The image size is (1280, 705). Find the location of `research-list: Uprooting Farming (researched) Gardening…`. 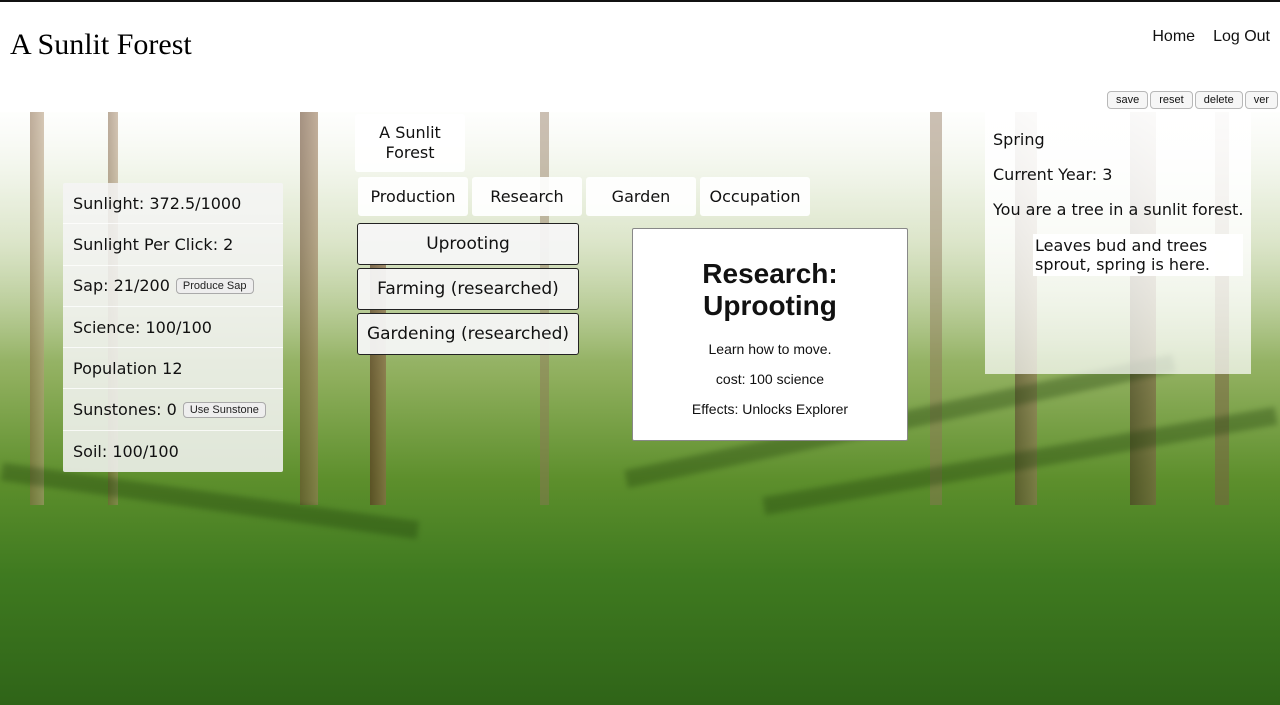

research-list: Uprooting Farming (researched) Gardening… is located at coordinates (468, 289).